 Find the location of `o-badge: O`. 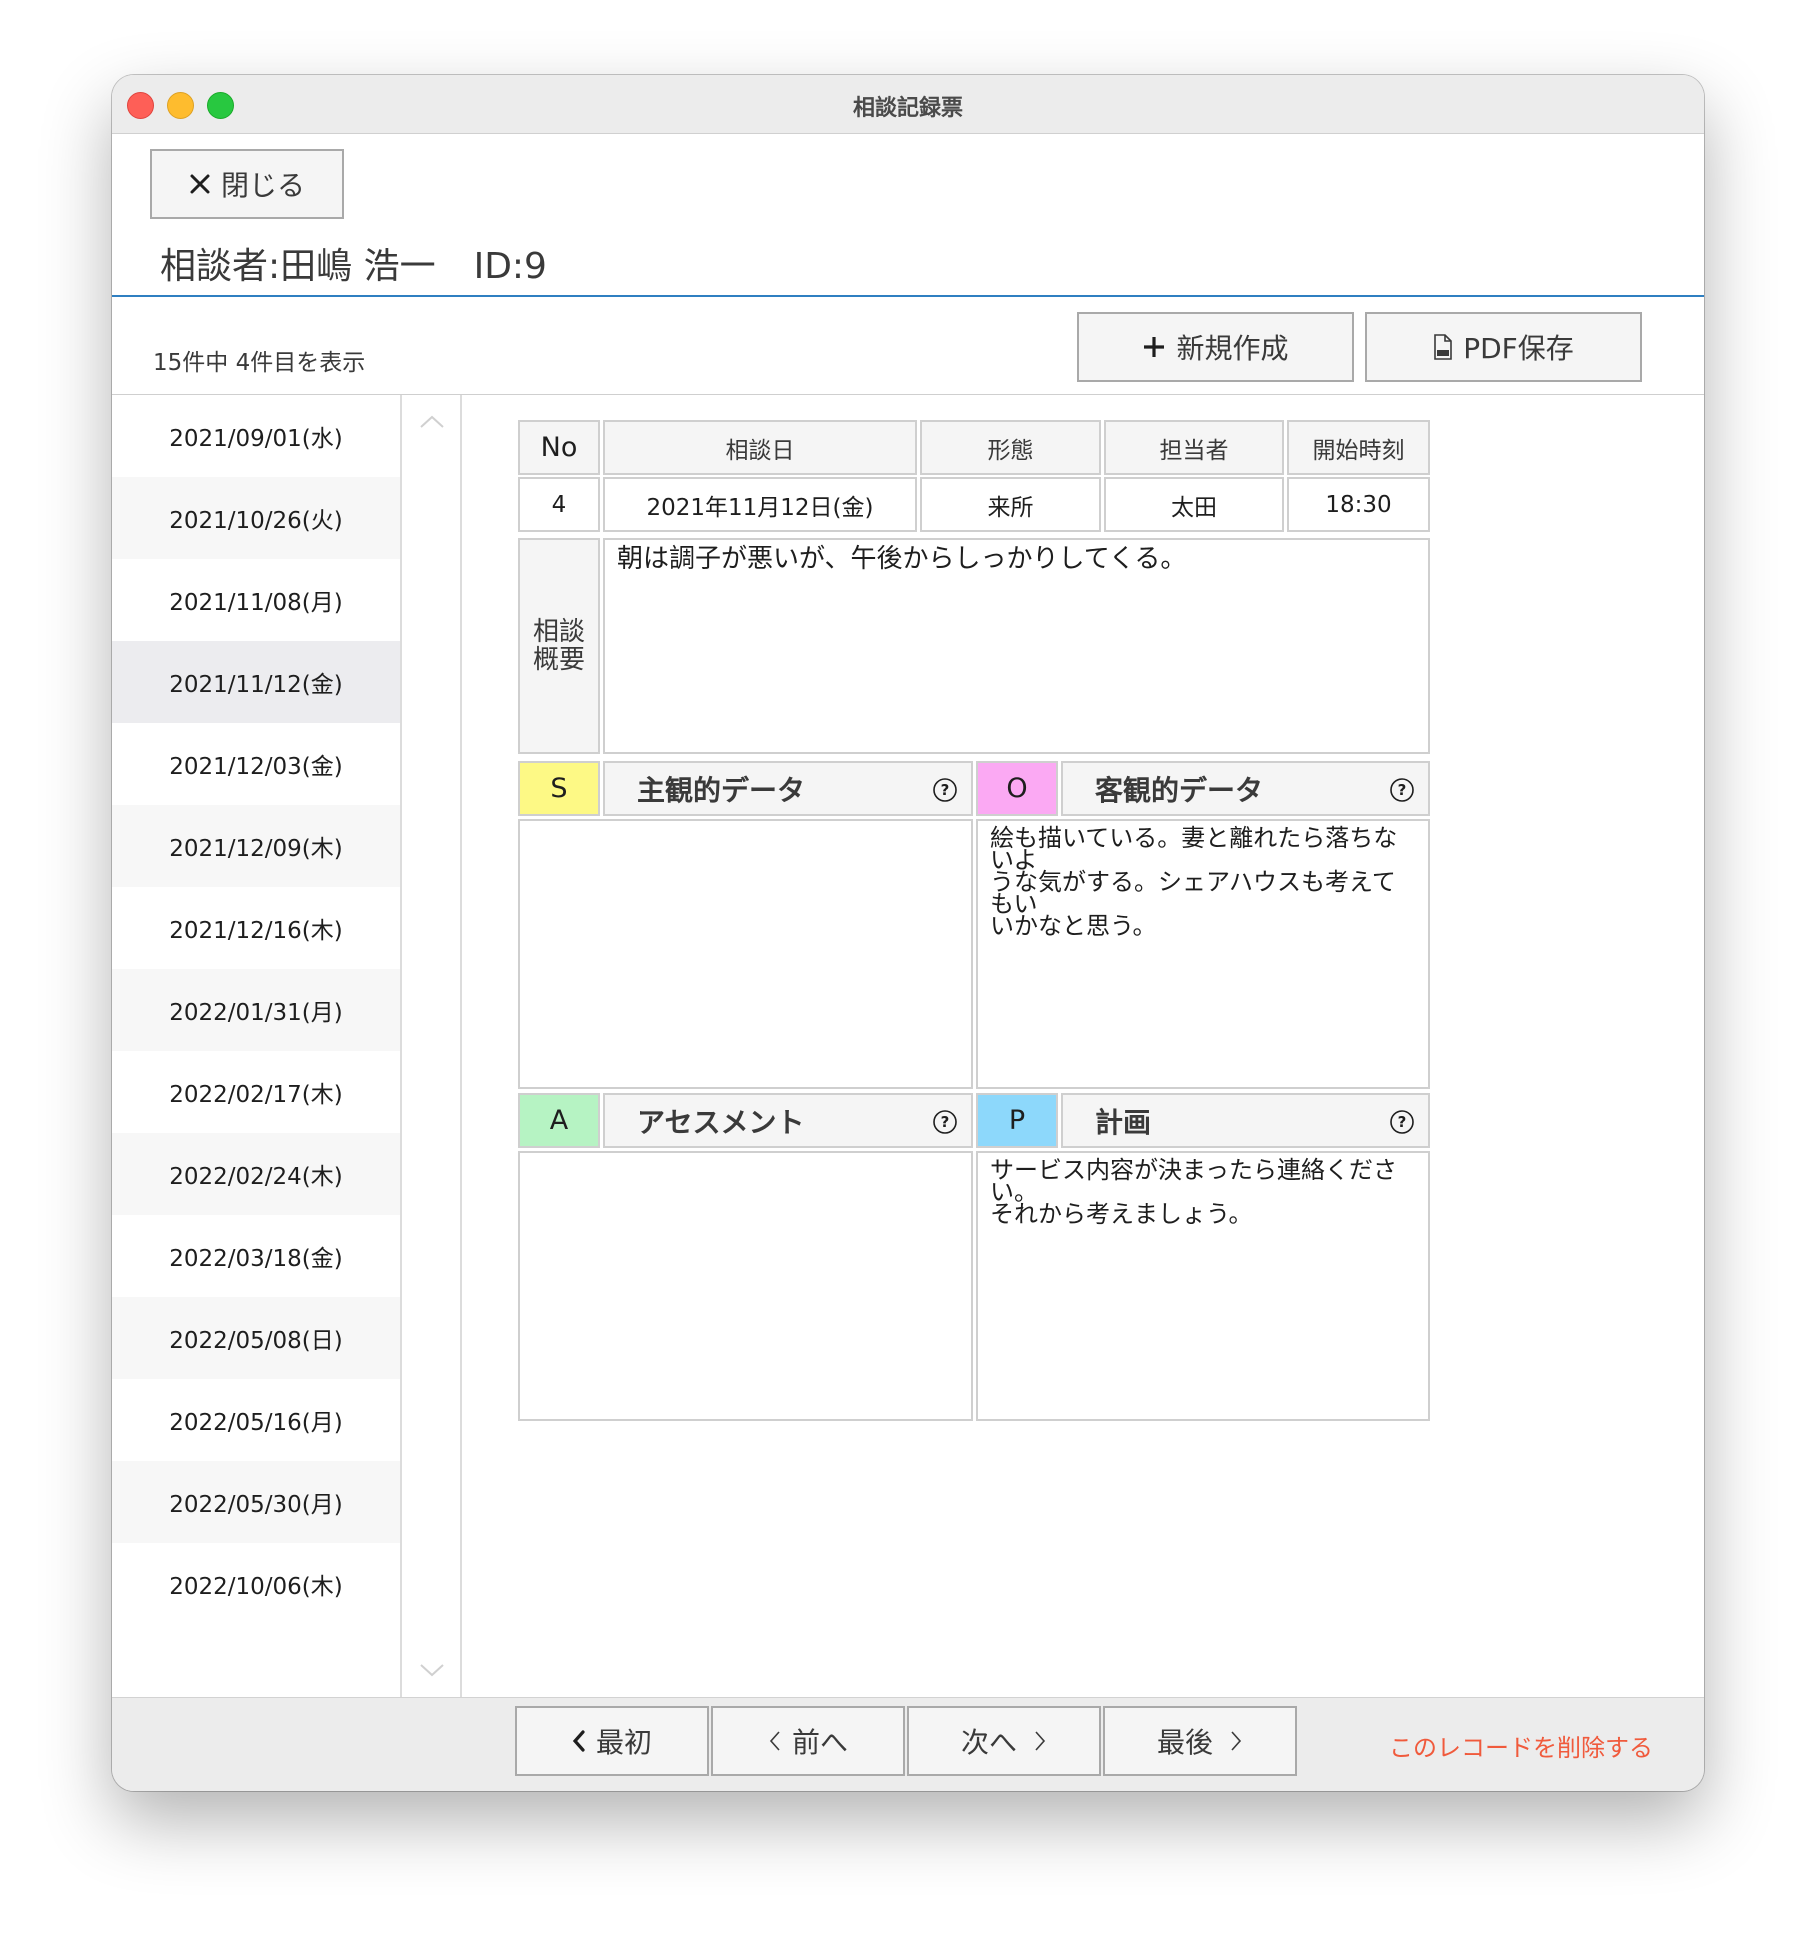

o-badge: O is located at coordinates (1017, 788).